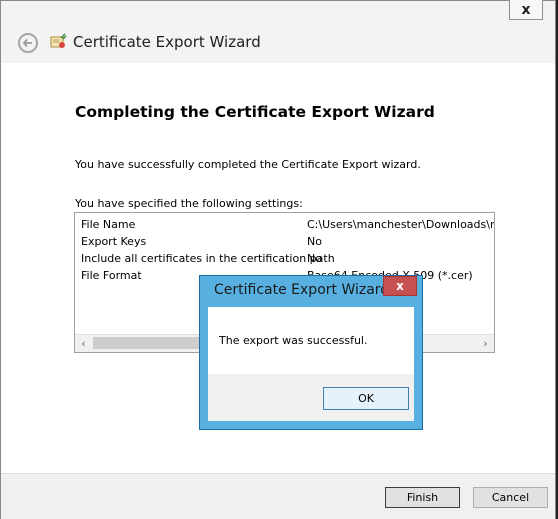 The image size is (558, 519). I want to click on scroll-right-button: ›, so click(485, 343).